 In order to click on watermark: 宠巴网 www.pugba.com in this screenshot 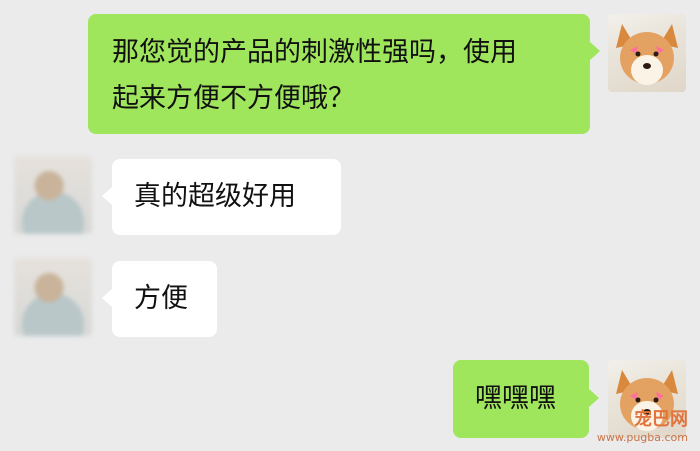, I will do `click(642, 427)`.